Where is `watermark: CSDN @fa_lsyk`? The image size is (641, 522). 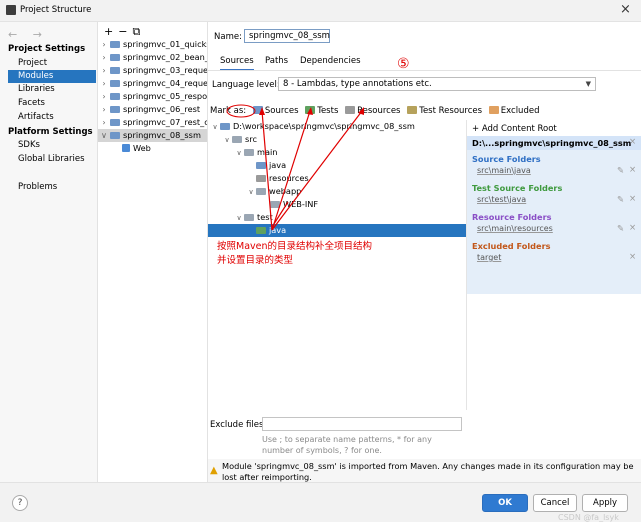
watermark: CSDN @fa_lsyk is located at coordinates (588, 517).